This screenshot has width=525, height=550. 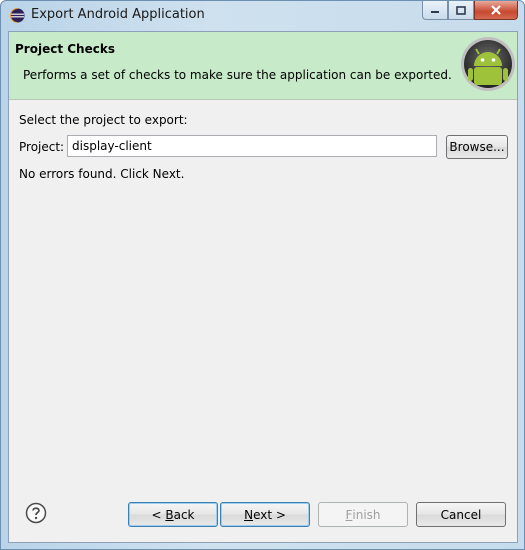 I want to click on next-mnemonic: N, so click(x=249, y=514).